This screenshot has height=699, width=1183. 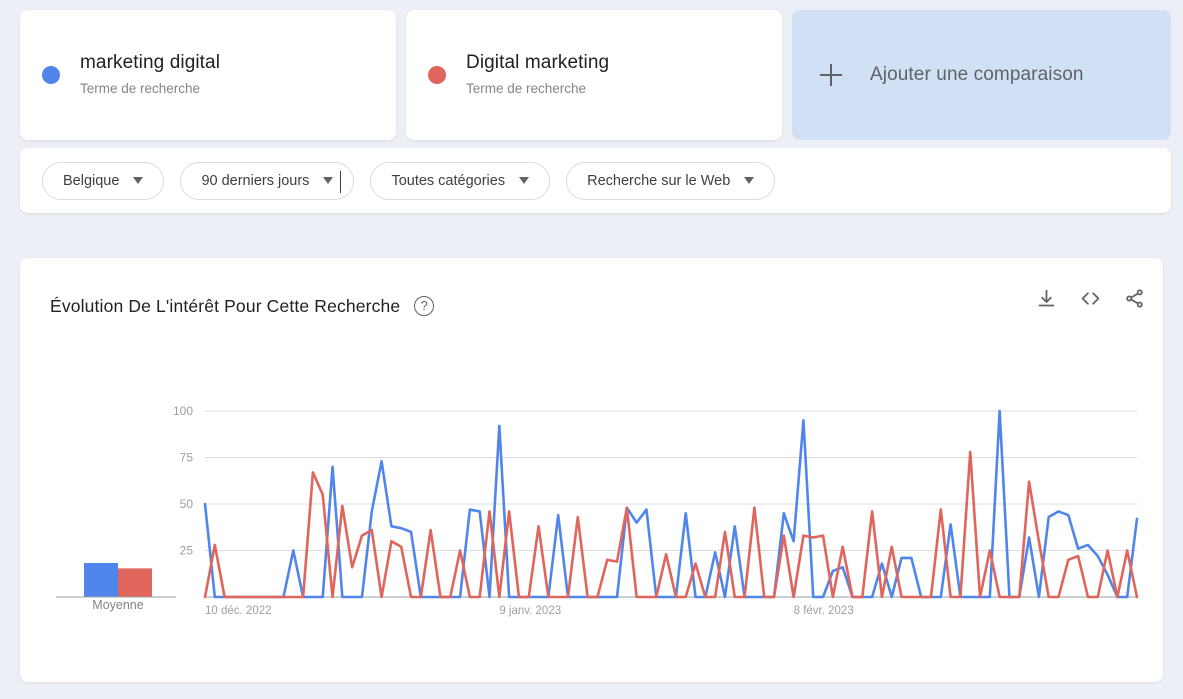 What do you see at coordinates (977, 74) in the screenshot?
I see `add-comparison-label: Ajouter une comparaison` at bounding box center [977, 74].